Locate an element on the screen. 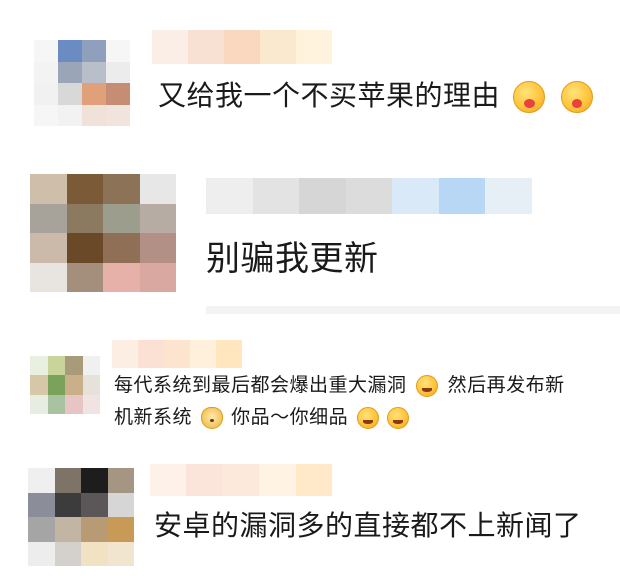 The image size is (620, 578). comment-text-line-1: 每代系统到最后都会爆出重大漏洞 然后再发布新 is located at coordinates (339, 385).